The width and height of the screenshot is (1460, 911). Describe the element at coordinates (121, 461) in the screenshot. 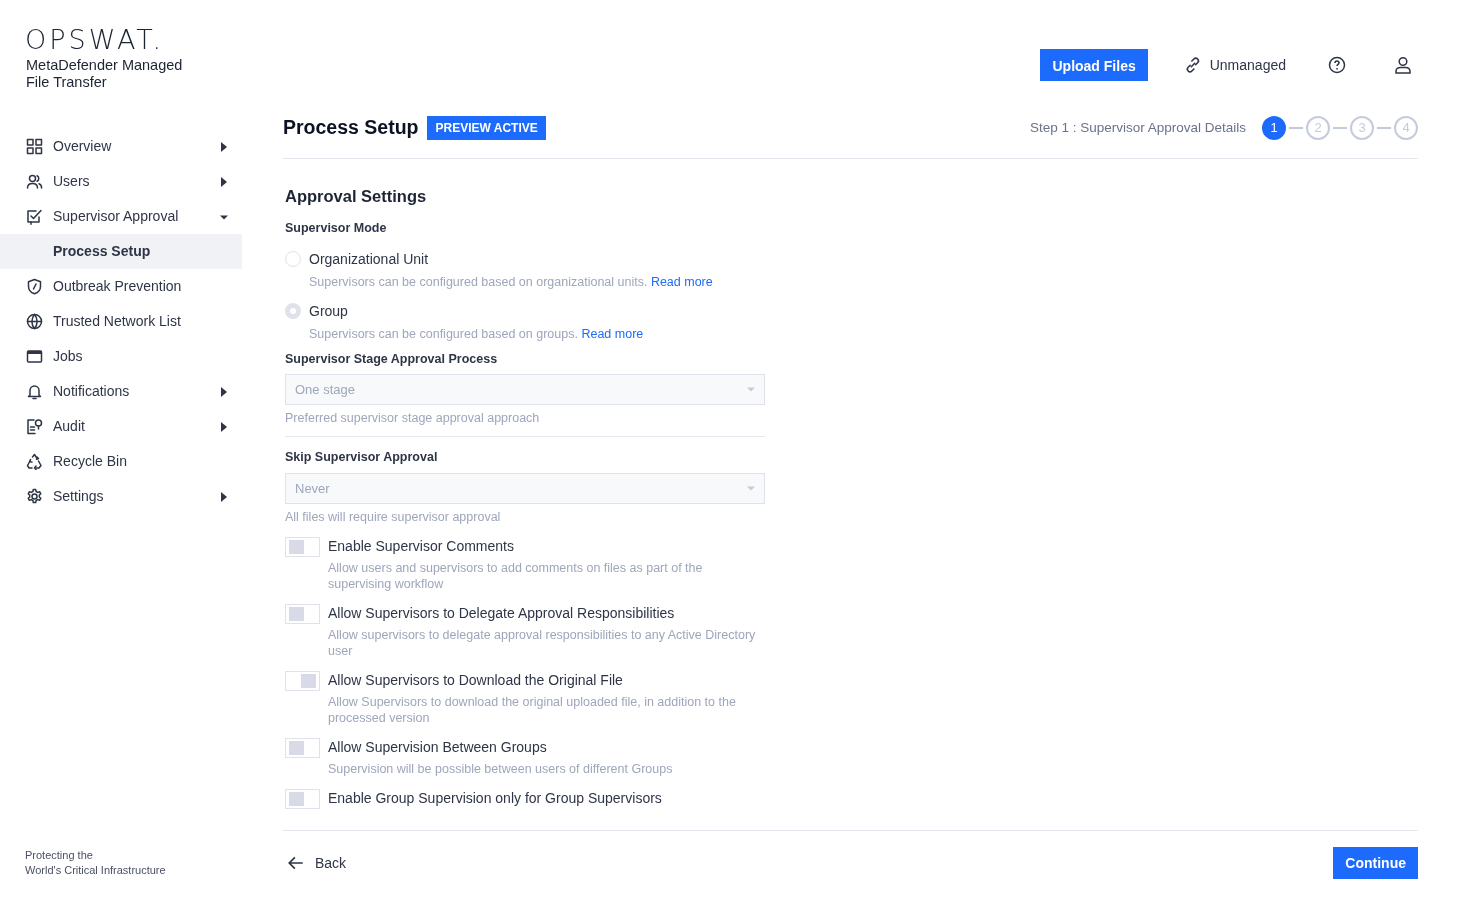

I see `sidebar-item: Recycle Bin` at that location.